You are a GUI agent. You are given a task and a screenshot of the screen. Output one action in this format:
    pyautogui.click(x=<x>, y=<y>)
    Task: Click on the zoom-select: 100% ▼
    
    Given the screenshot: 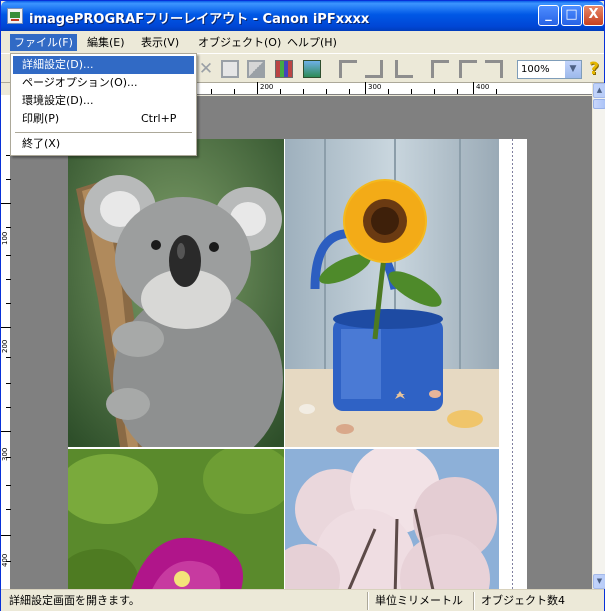 What is the action you would take?
    pyautogui.click(x=549, y=69)
    